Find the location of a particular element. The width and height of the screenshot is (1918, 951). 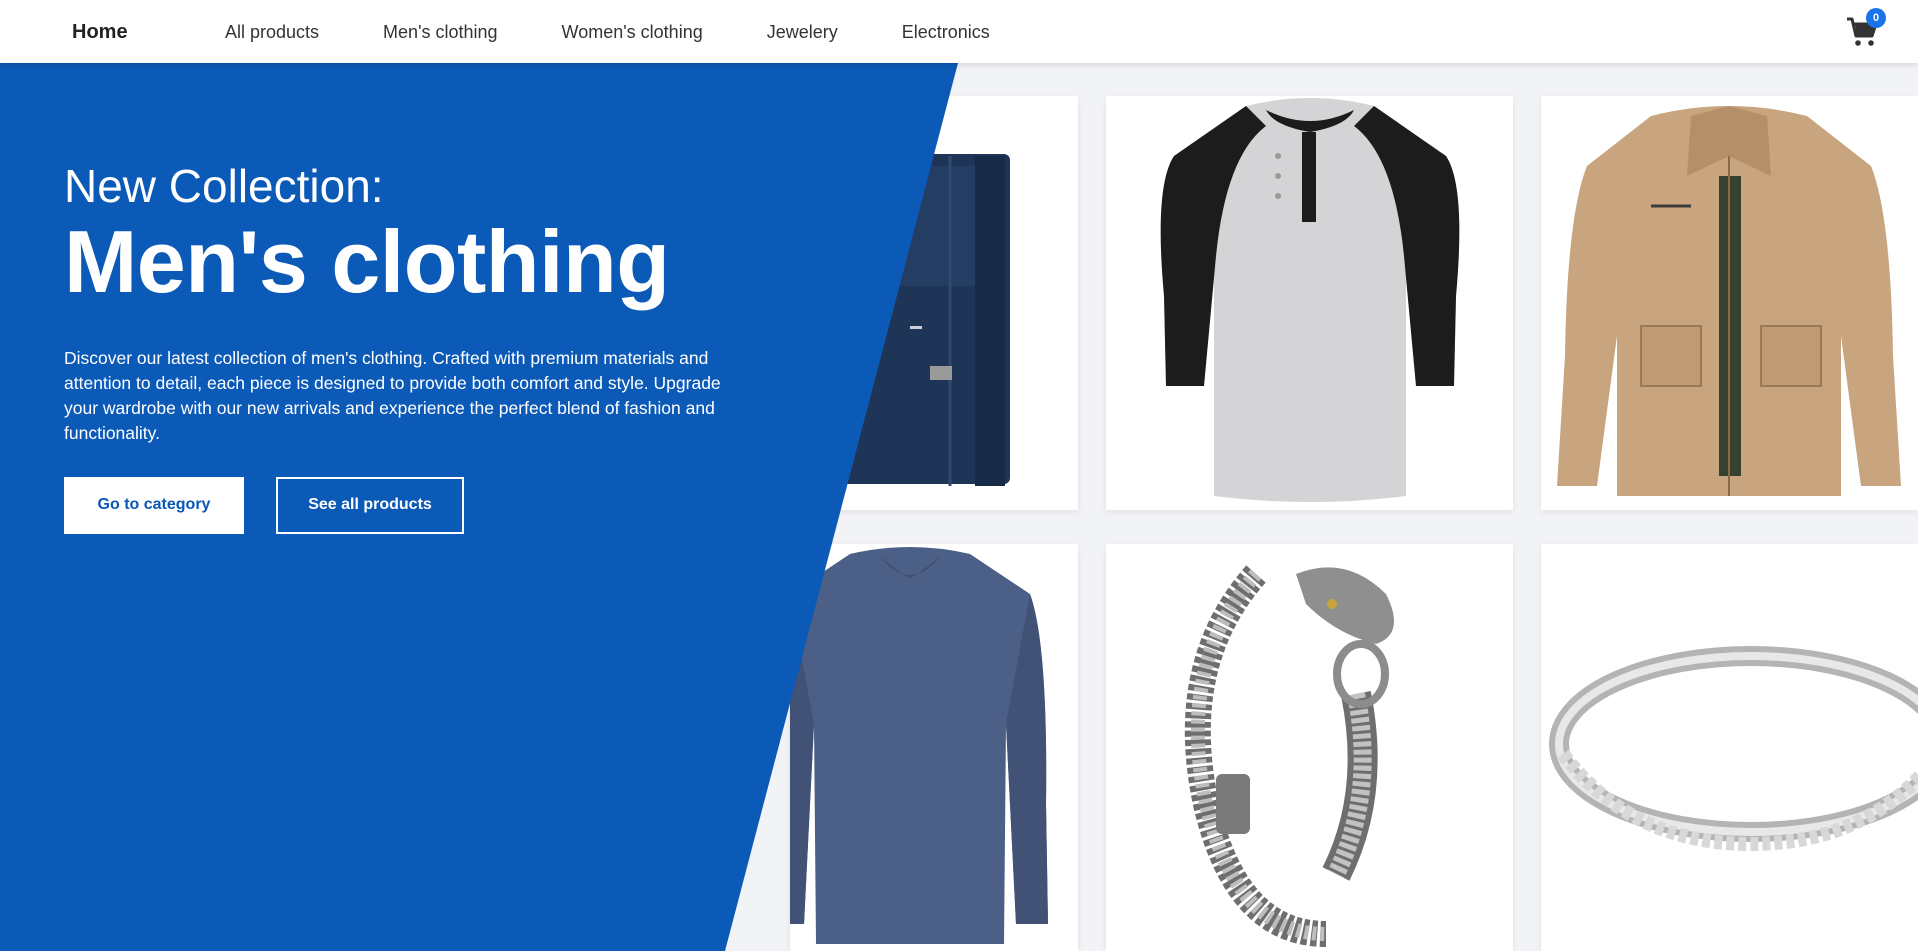

nav-link-womens-clothing: Women's clothing is located at coordinates (632, 32).